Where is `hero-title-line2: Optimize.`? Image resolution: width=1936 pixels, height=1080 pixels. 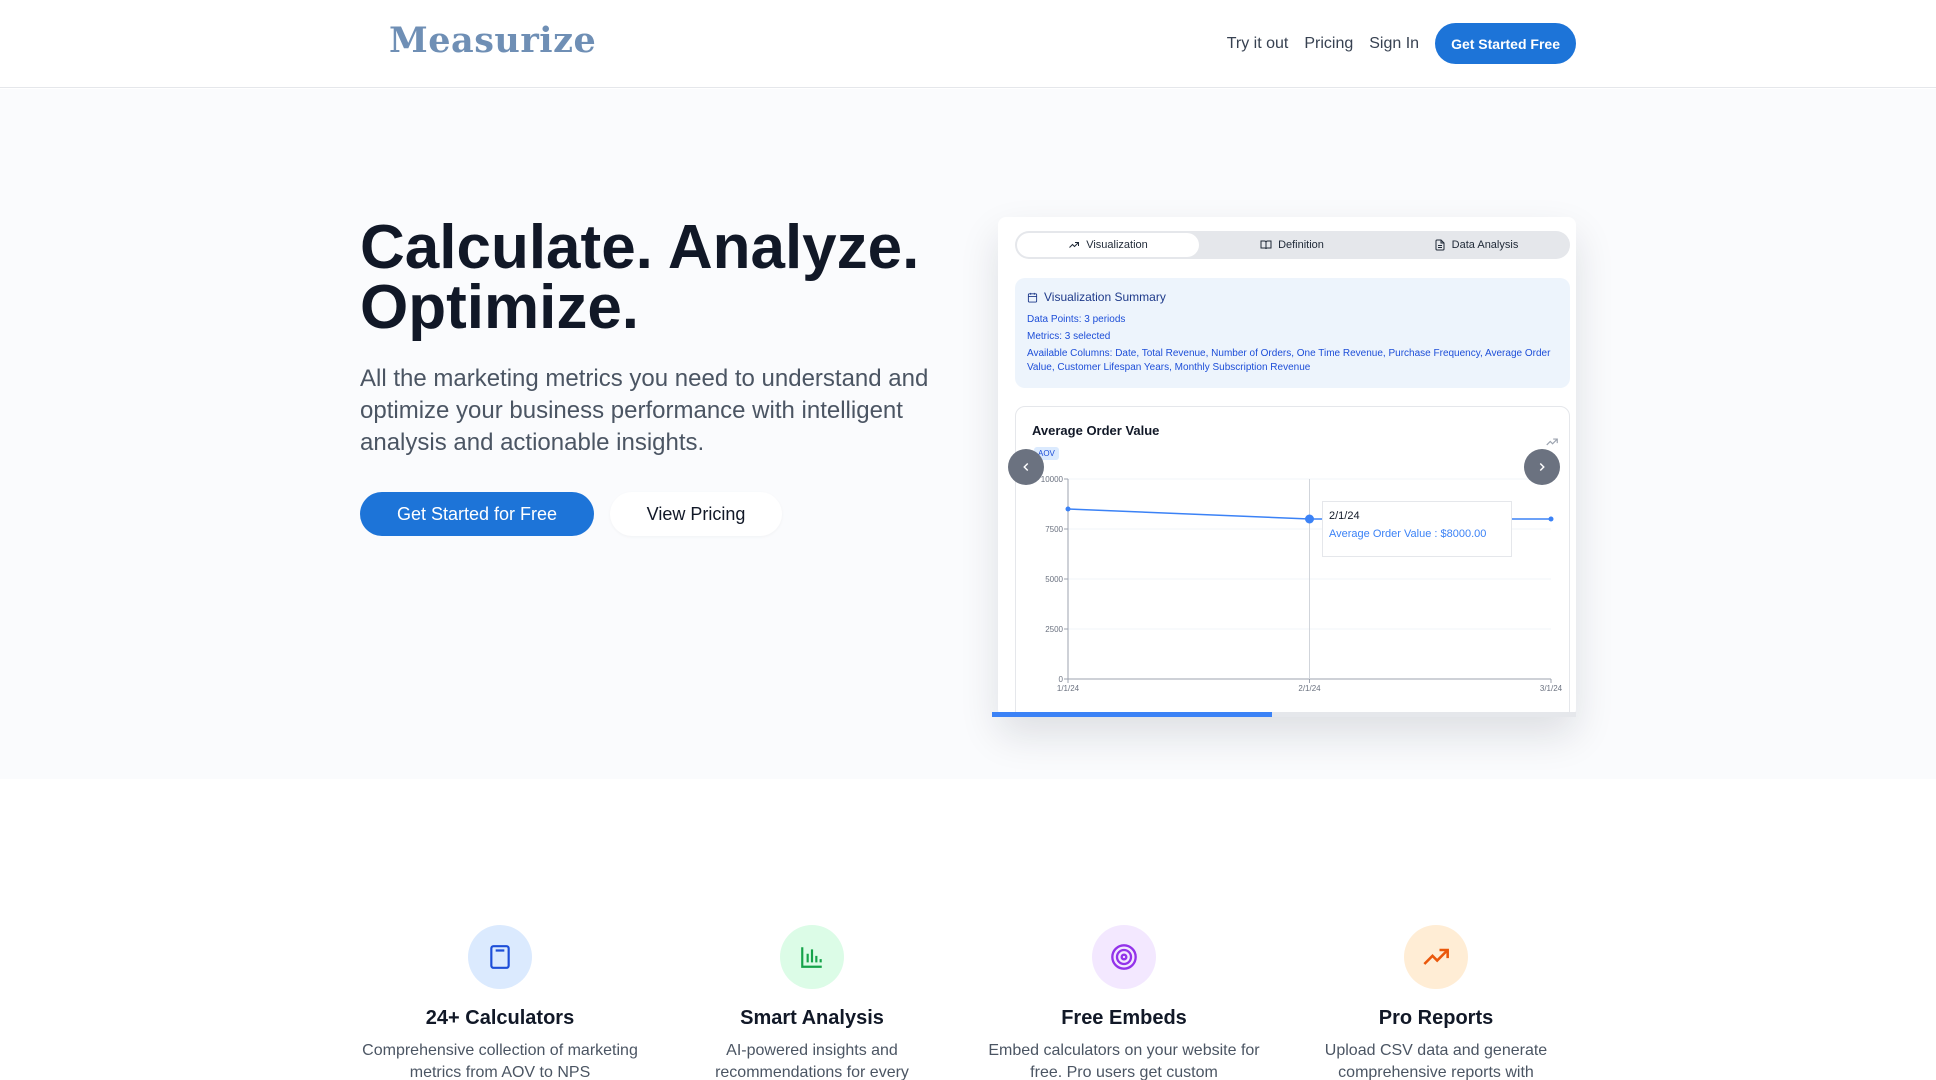
hero-title-line2: Optimize. is located at coordinates (500, 307).